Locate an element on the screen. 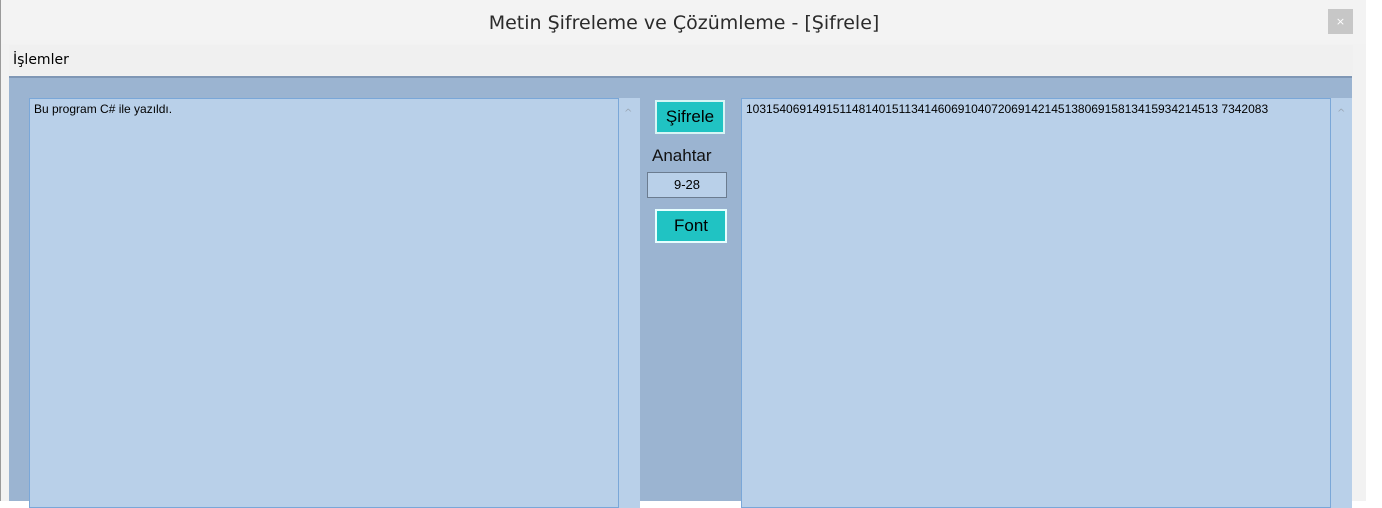 This screenshot has width=1382, height=508. key-label: Anahtar is located at coordinates (682, 155).